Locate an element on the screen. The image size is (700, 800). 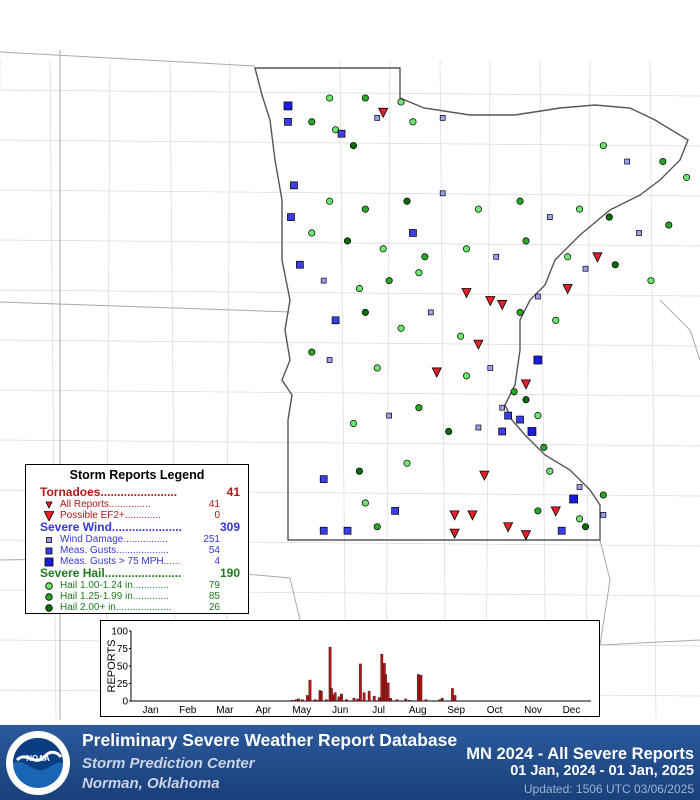
legend-wind-count: 309 is located at coordinates (229, 527).